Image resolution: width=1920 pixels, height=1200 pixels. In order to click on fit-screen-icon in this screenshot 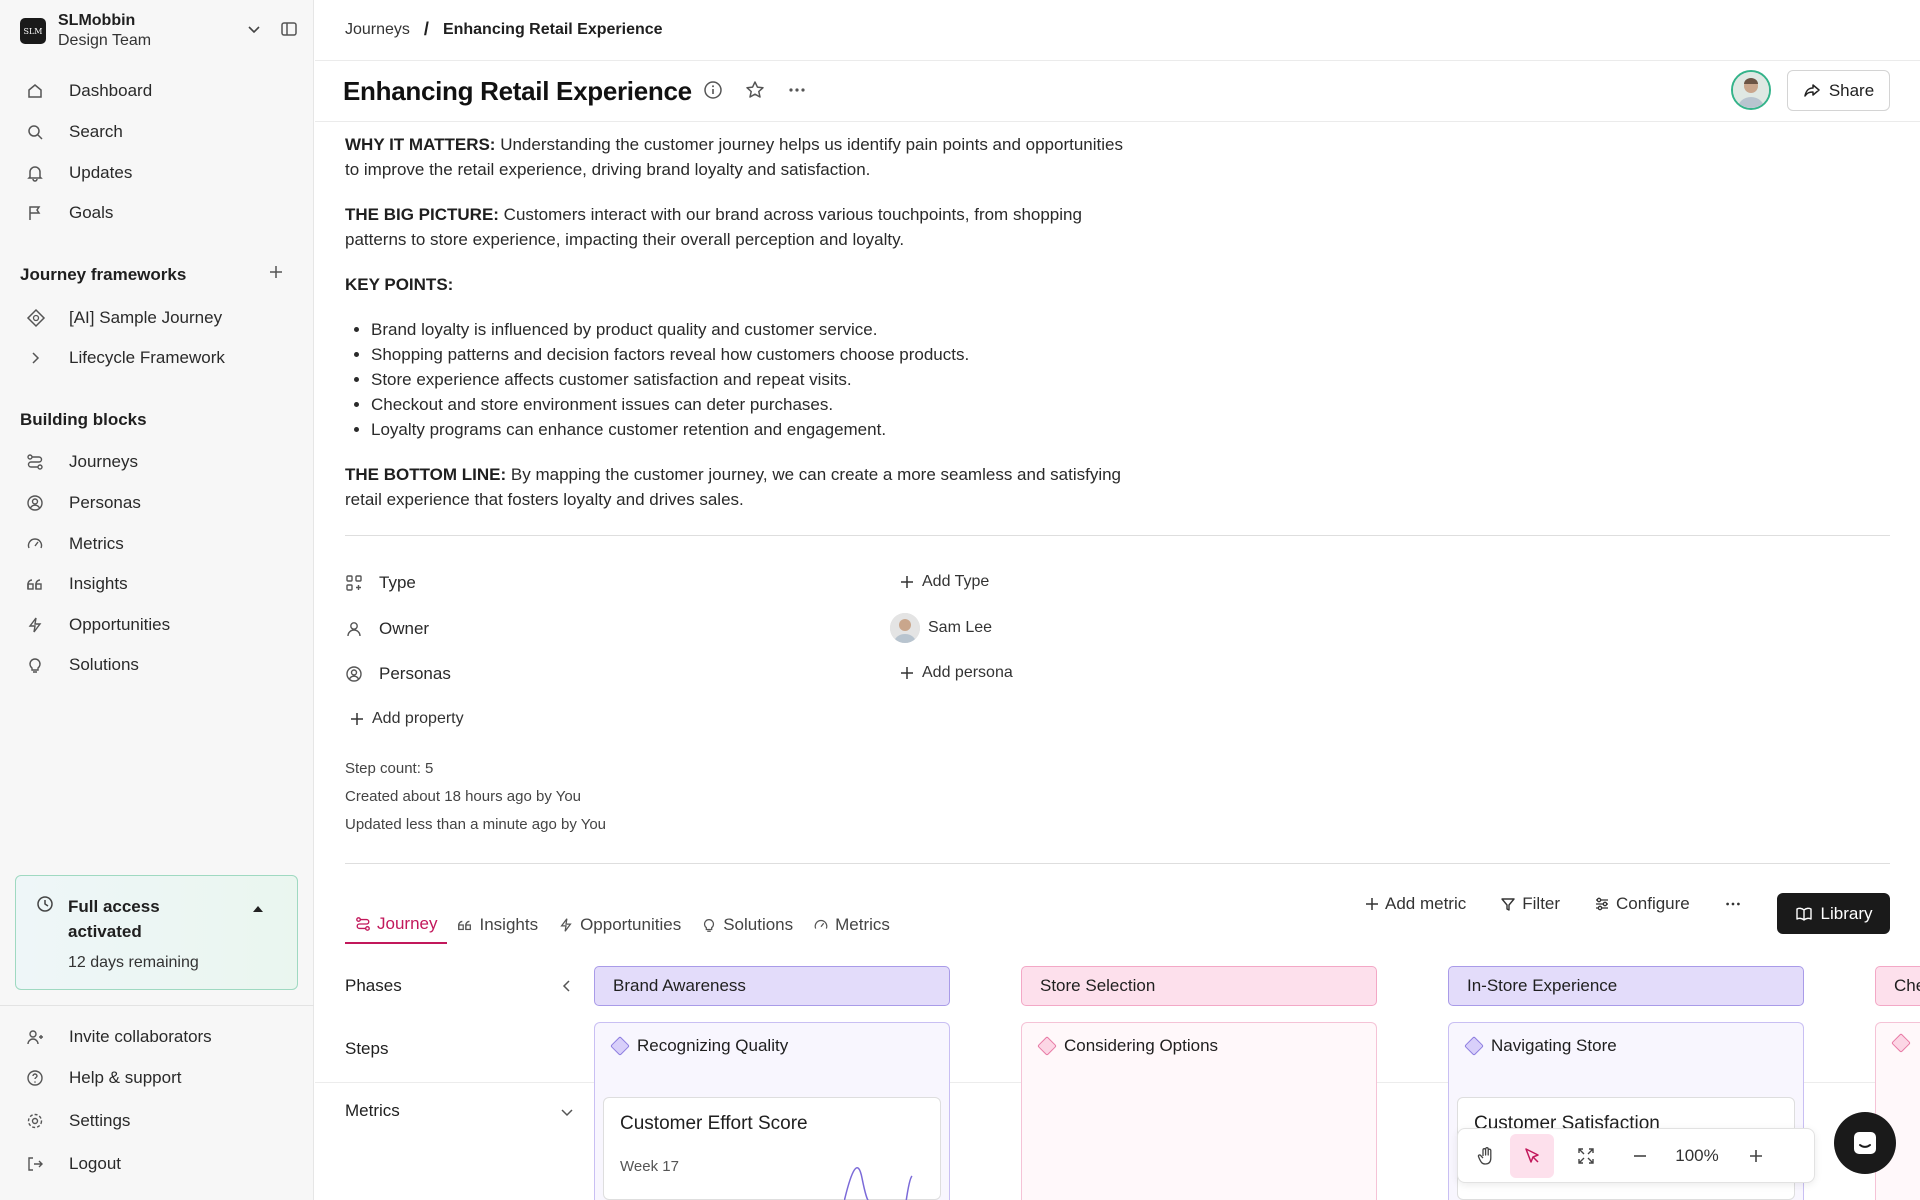, I will do `click(1586, 1156)`.